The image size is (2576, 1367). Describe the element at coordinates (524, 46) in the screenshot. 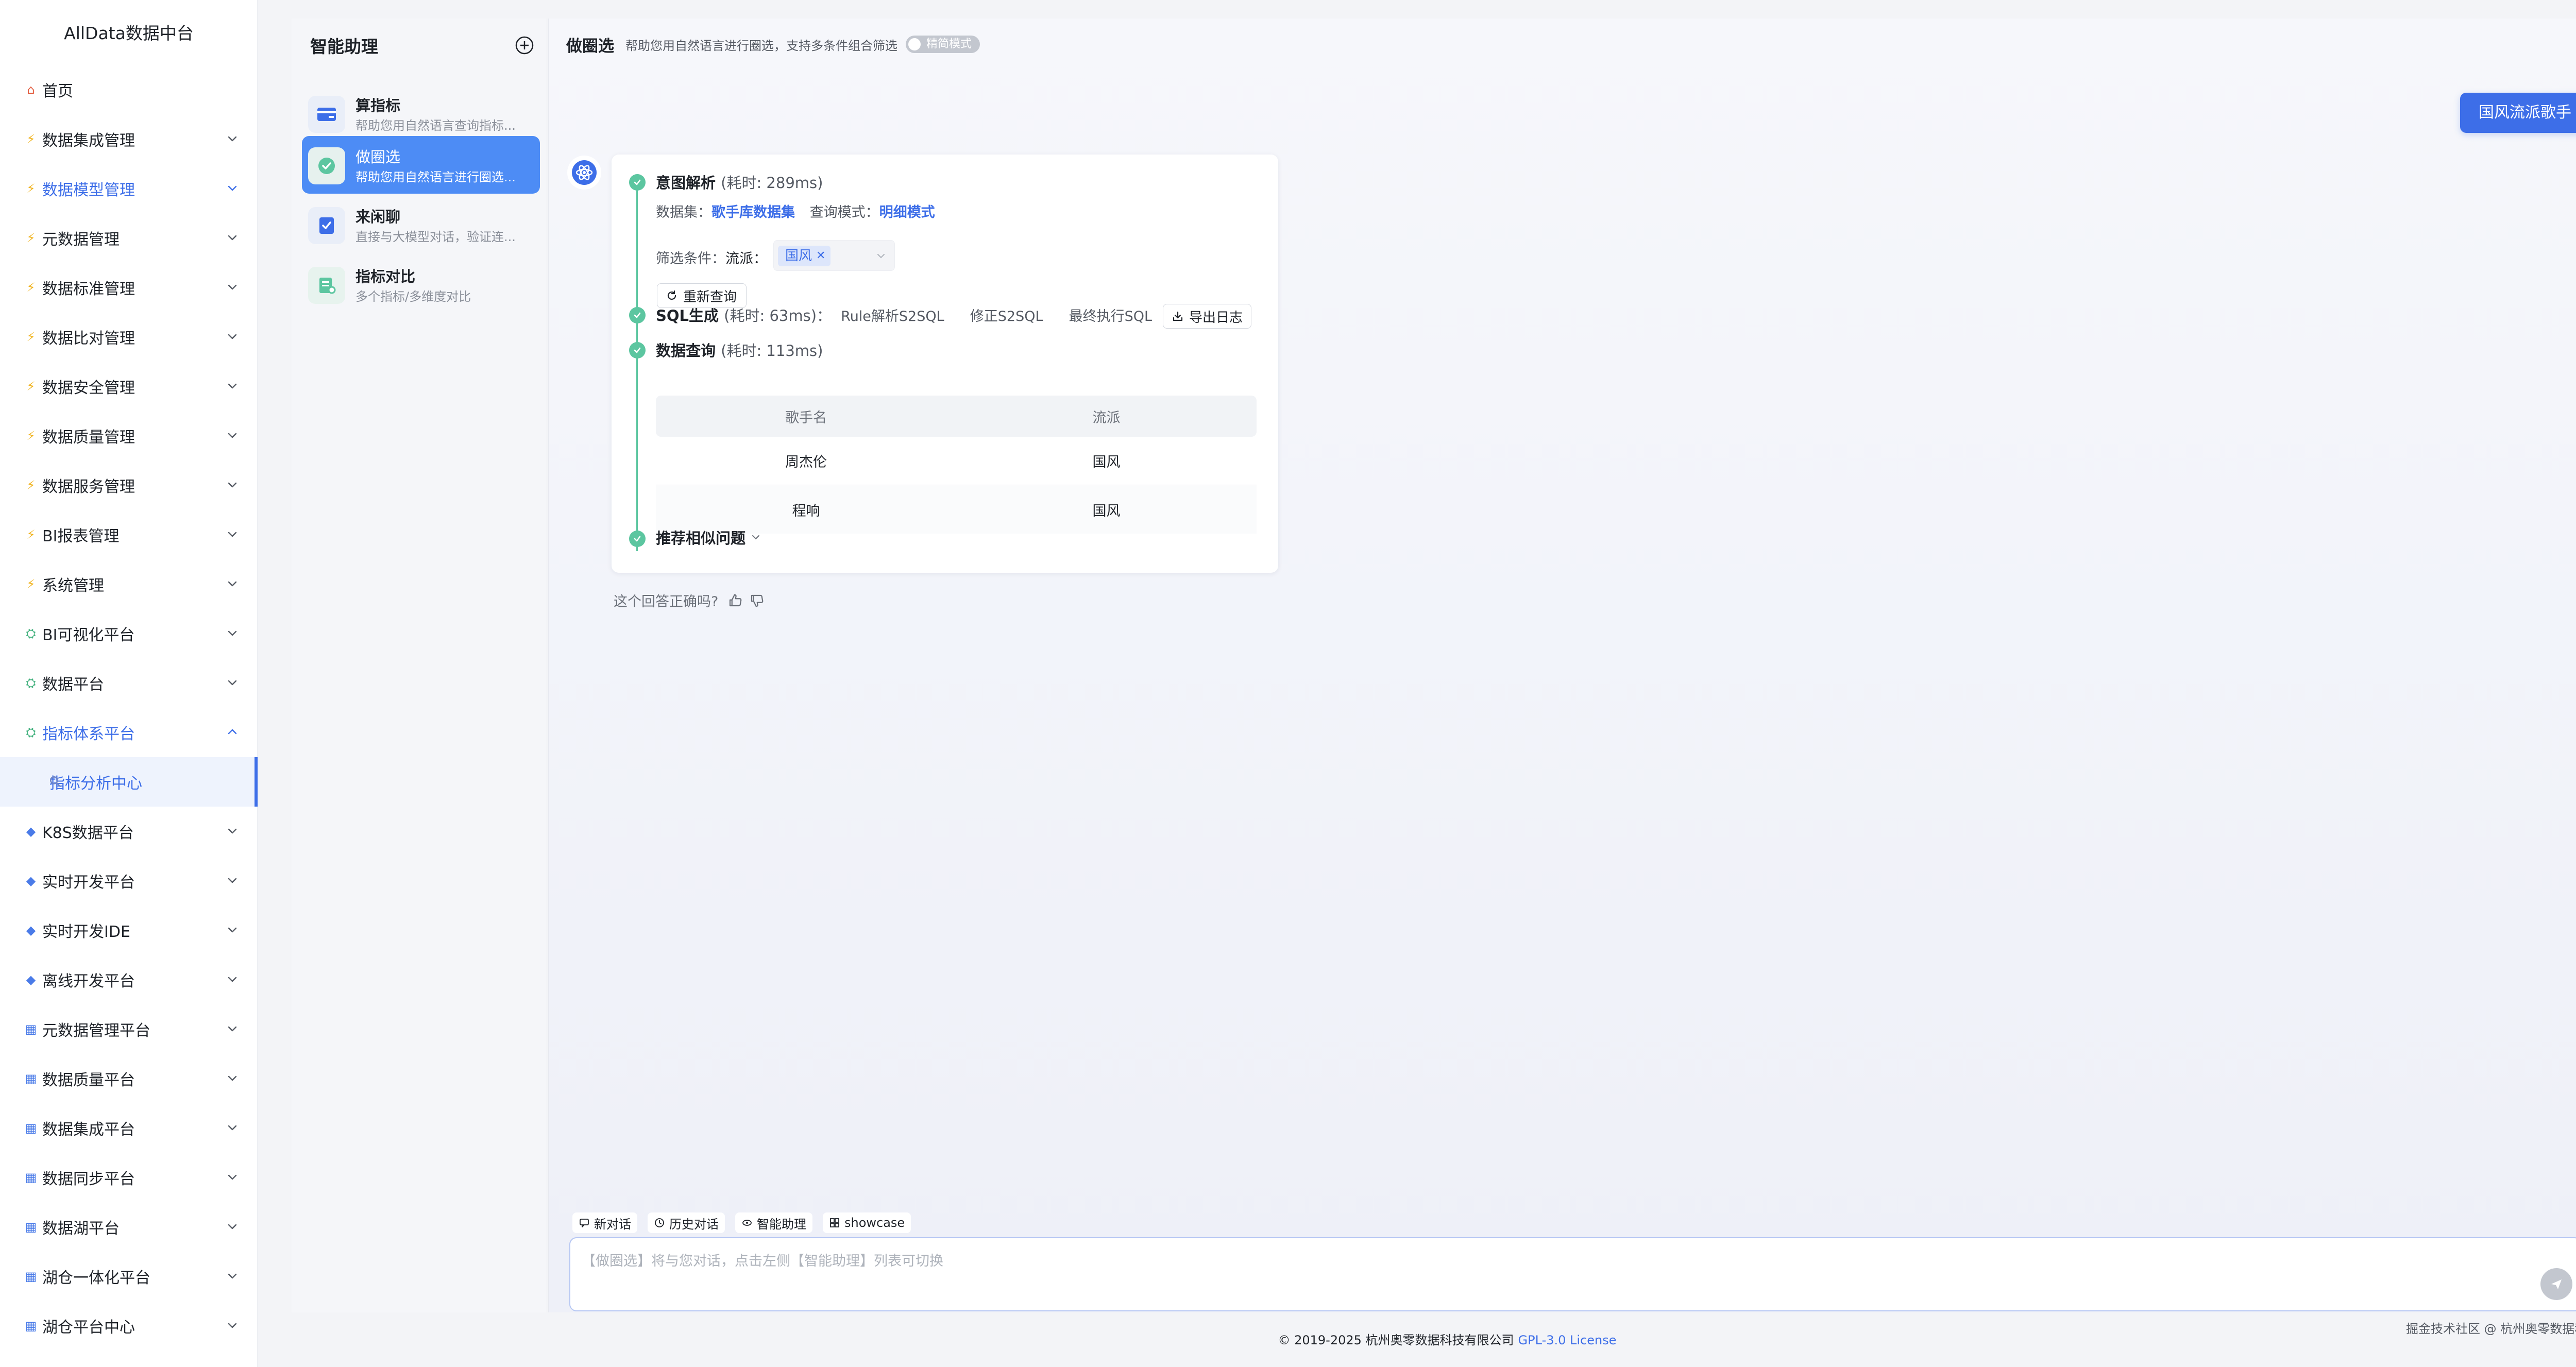

I see `add-assistant-icon` at that location.